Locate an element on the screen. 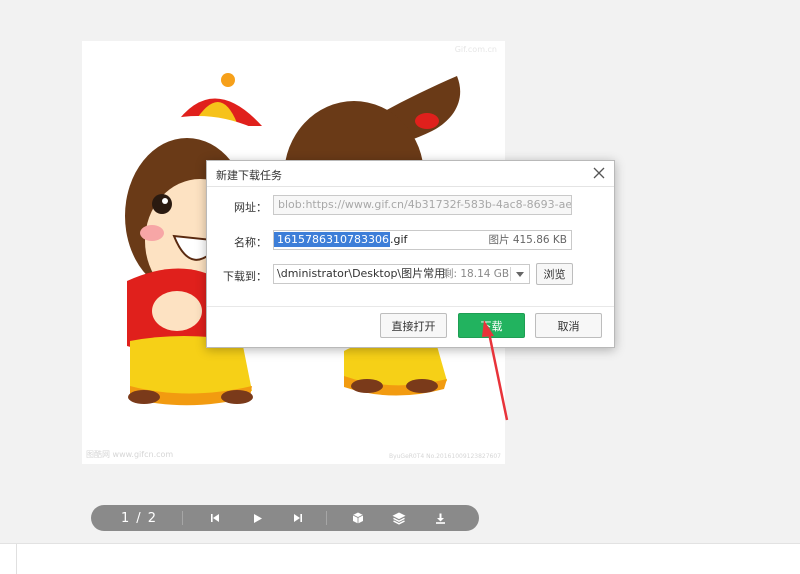 Image resolution: width=800 pixels, height=574 pixels. save-path-label: 下载到： is located at coordinates (245, 276).